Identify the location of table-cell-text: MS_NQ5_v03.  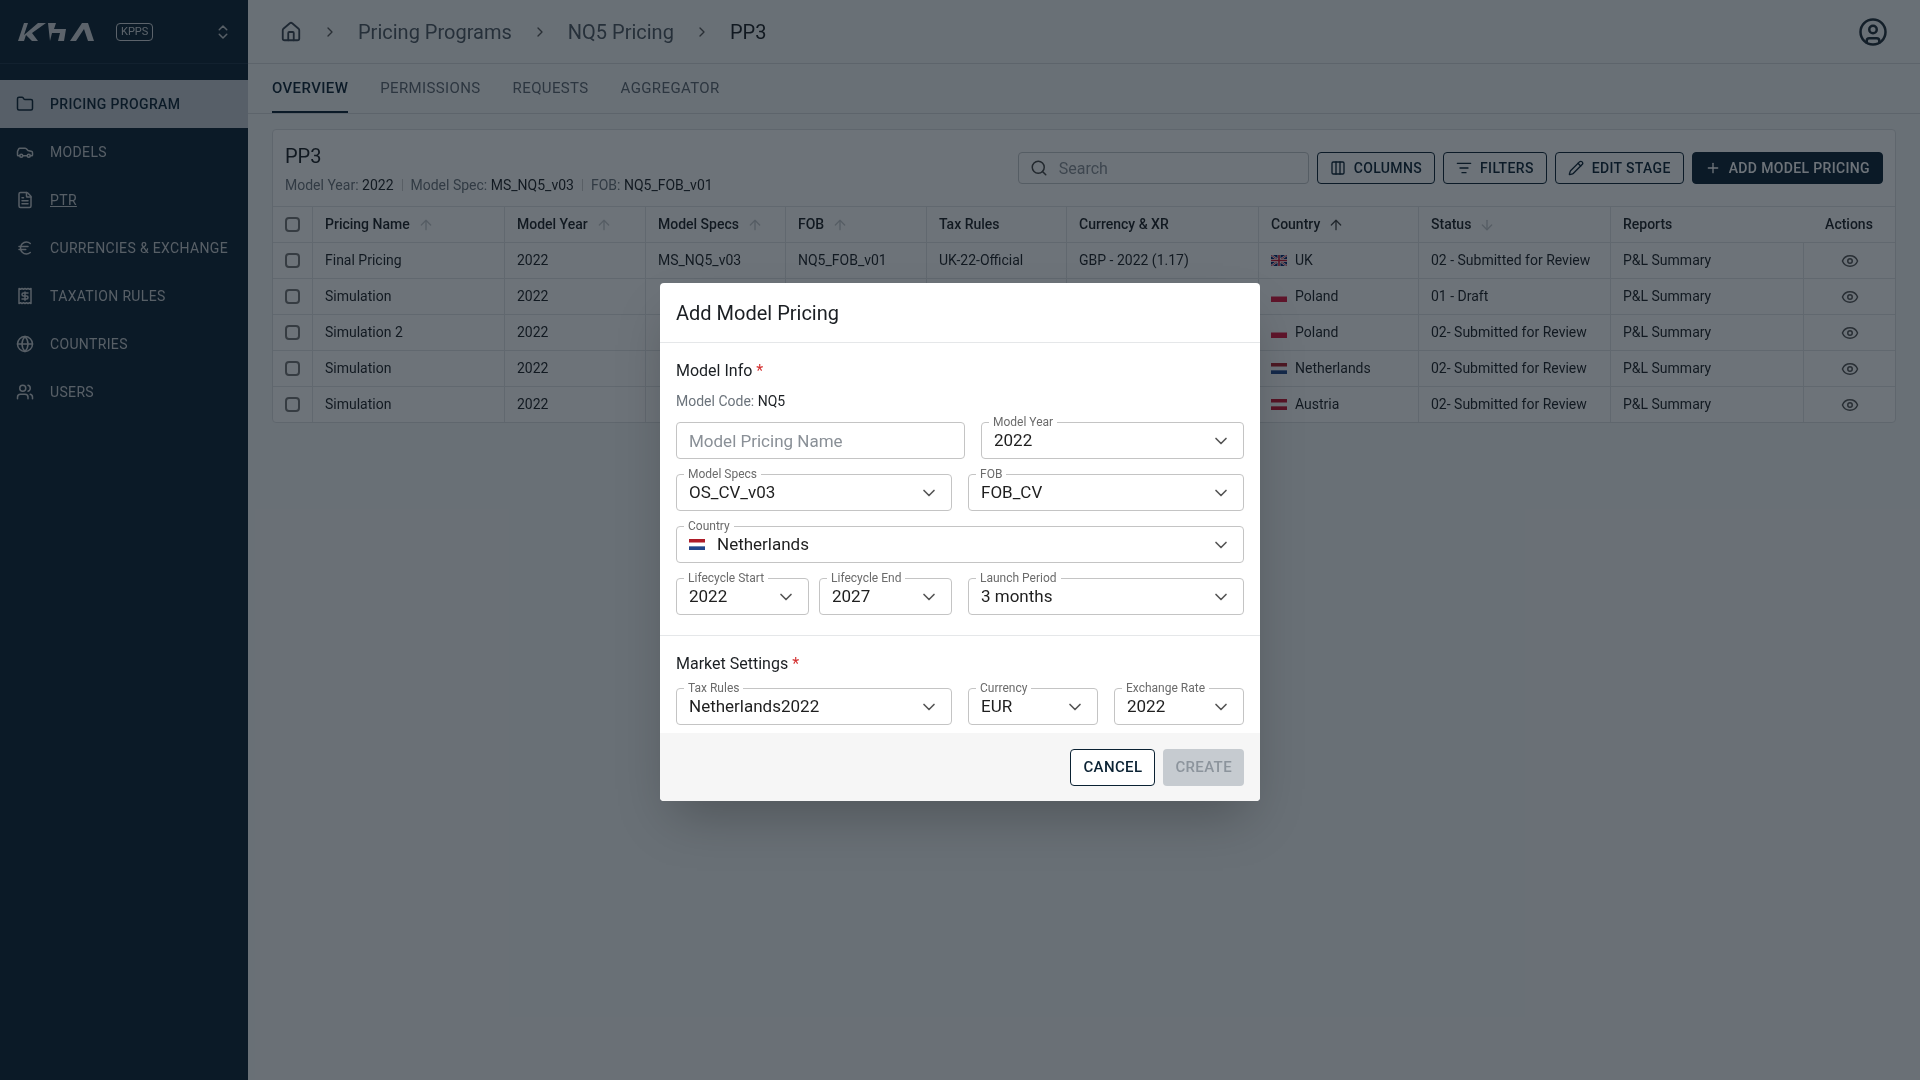
(700, 260).